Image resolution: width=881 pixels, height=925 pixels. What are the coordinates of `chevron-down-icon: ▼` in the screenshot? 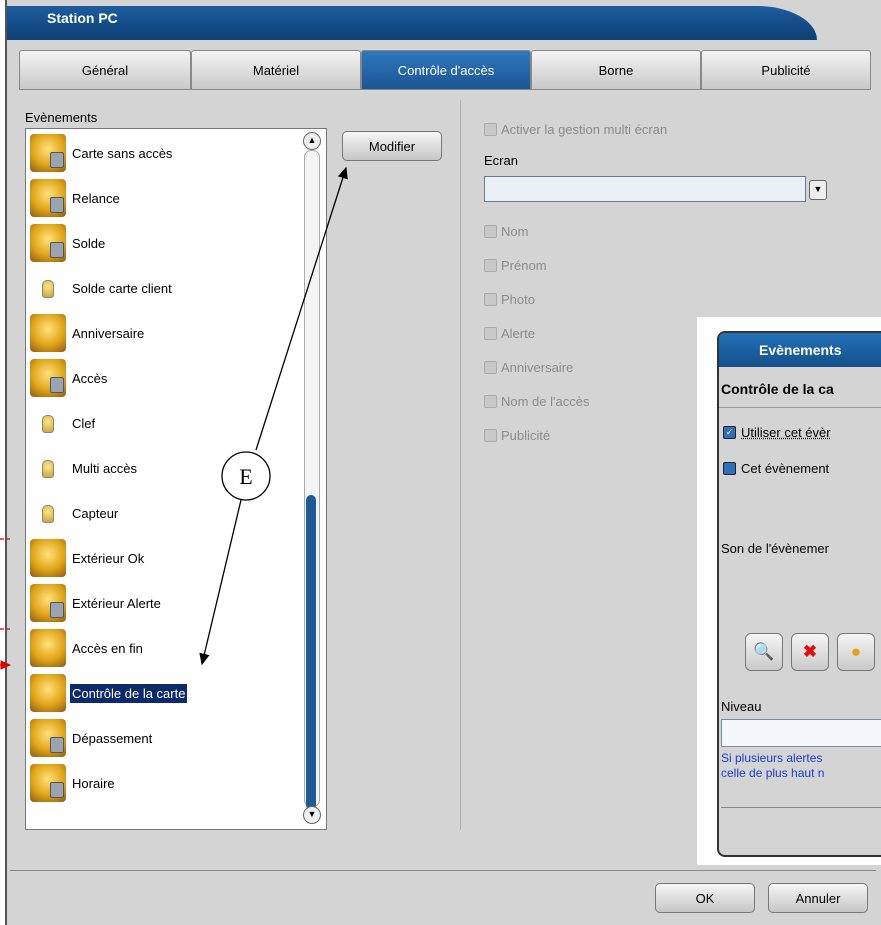 It's located at (818, 190).